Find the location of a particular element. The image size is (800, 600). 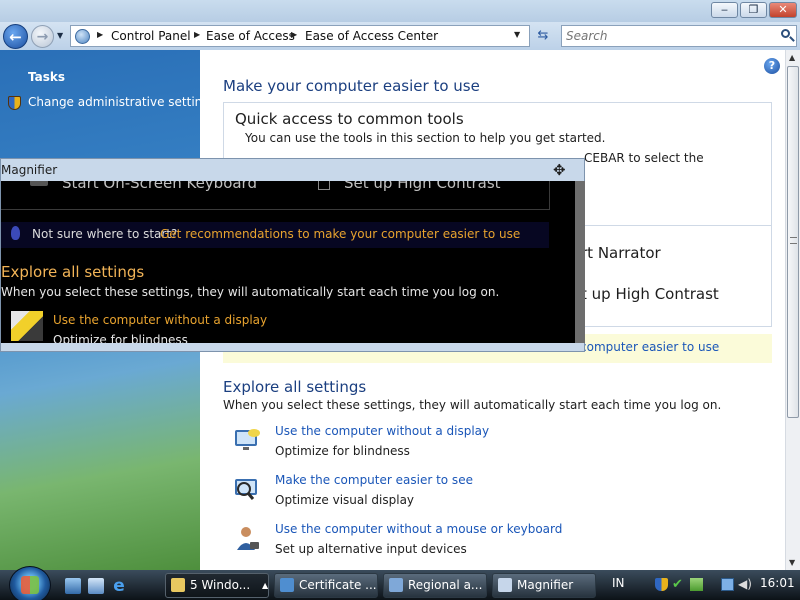

display-icon is located at coordinates (727, 584).